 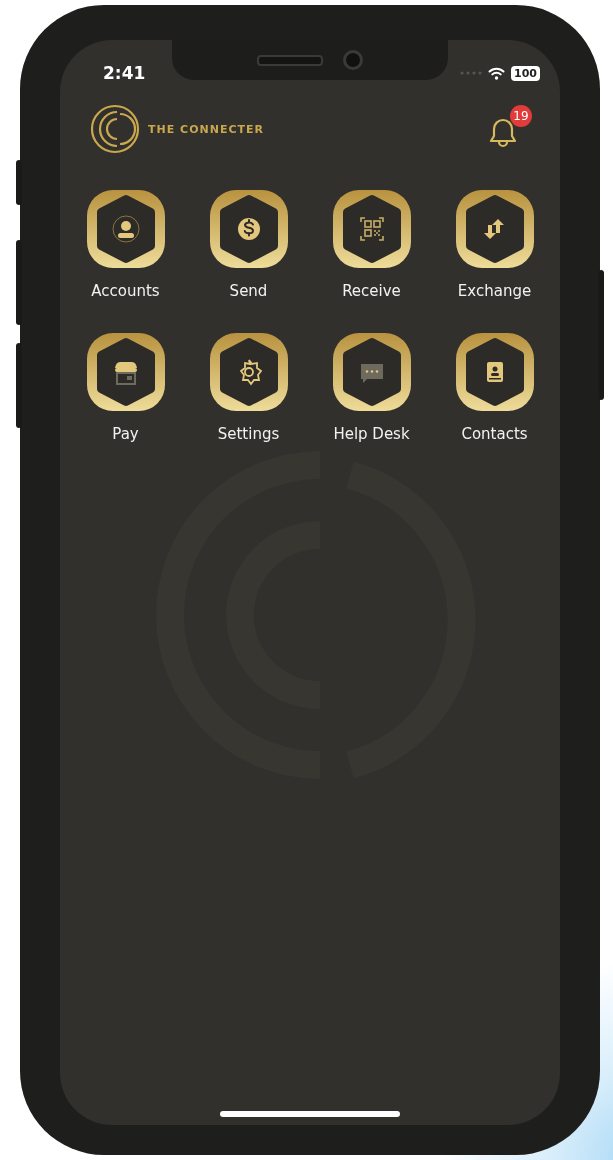 What do you see at coordinates (494, 388) in the screenshot?
I see `menu-tile: Contacts` at bounding box center [494, 388].